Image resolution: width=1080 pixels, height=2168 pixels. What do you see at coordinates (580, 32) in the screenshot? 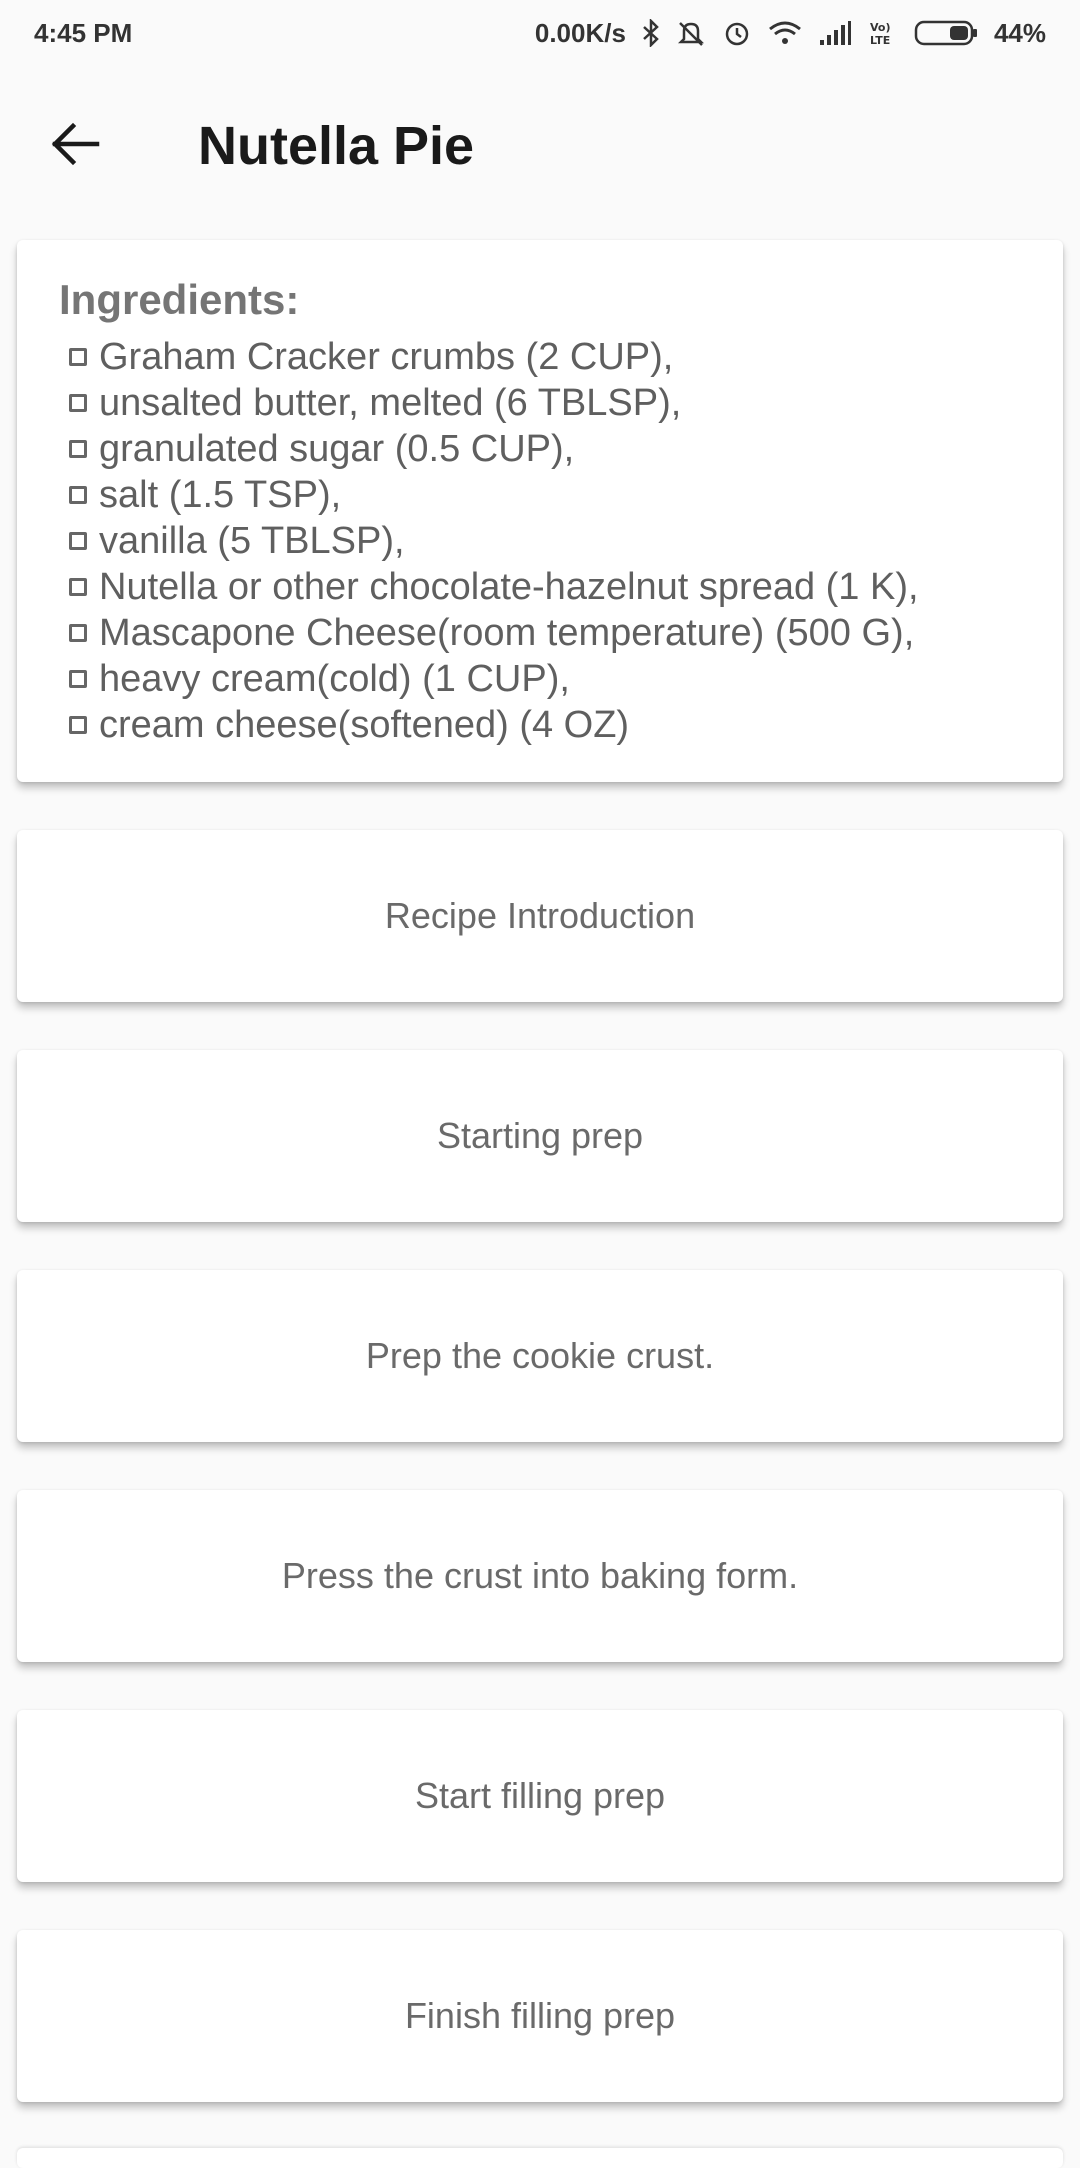
I see `network-speed: 0.00K/s` at bounding box center [580, 32].